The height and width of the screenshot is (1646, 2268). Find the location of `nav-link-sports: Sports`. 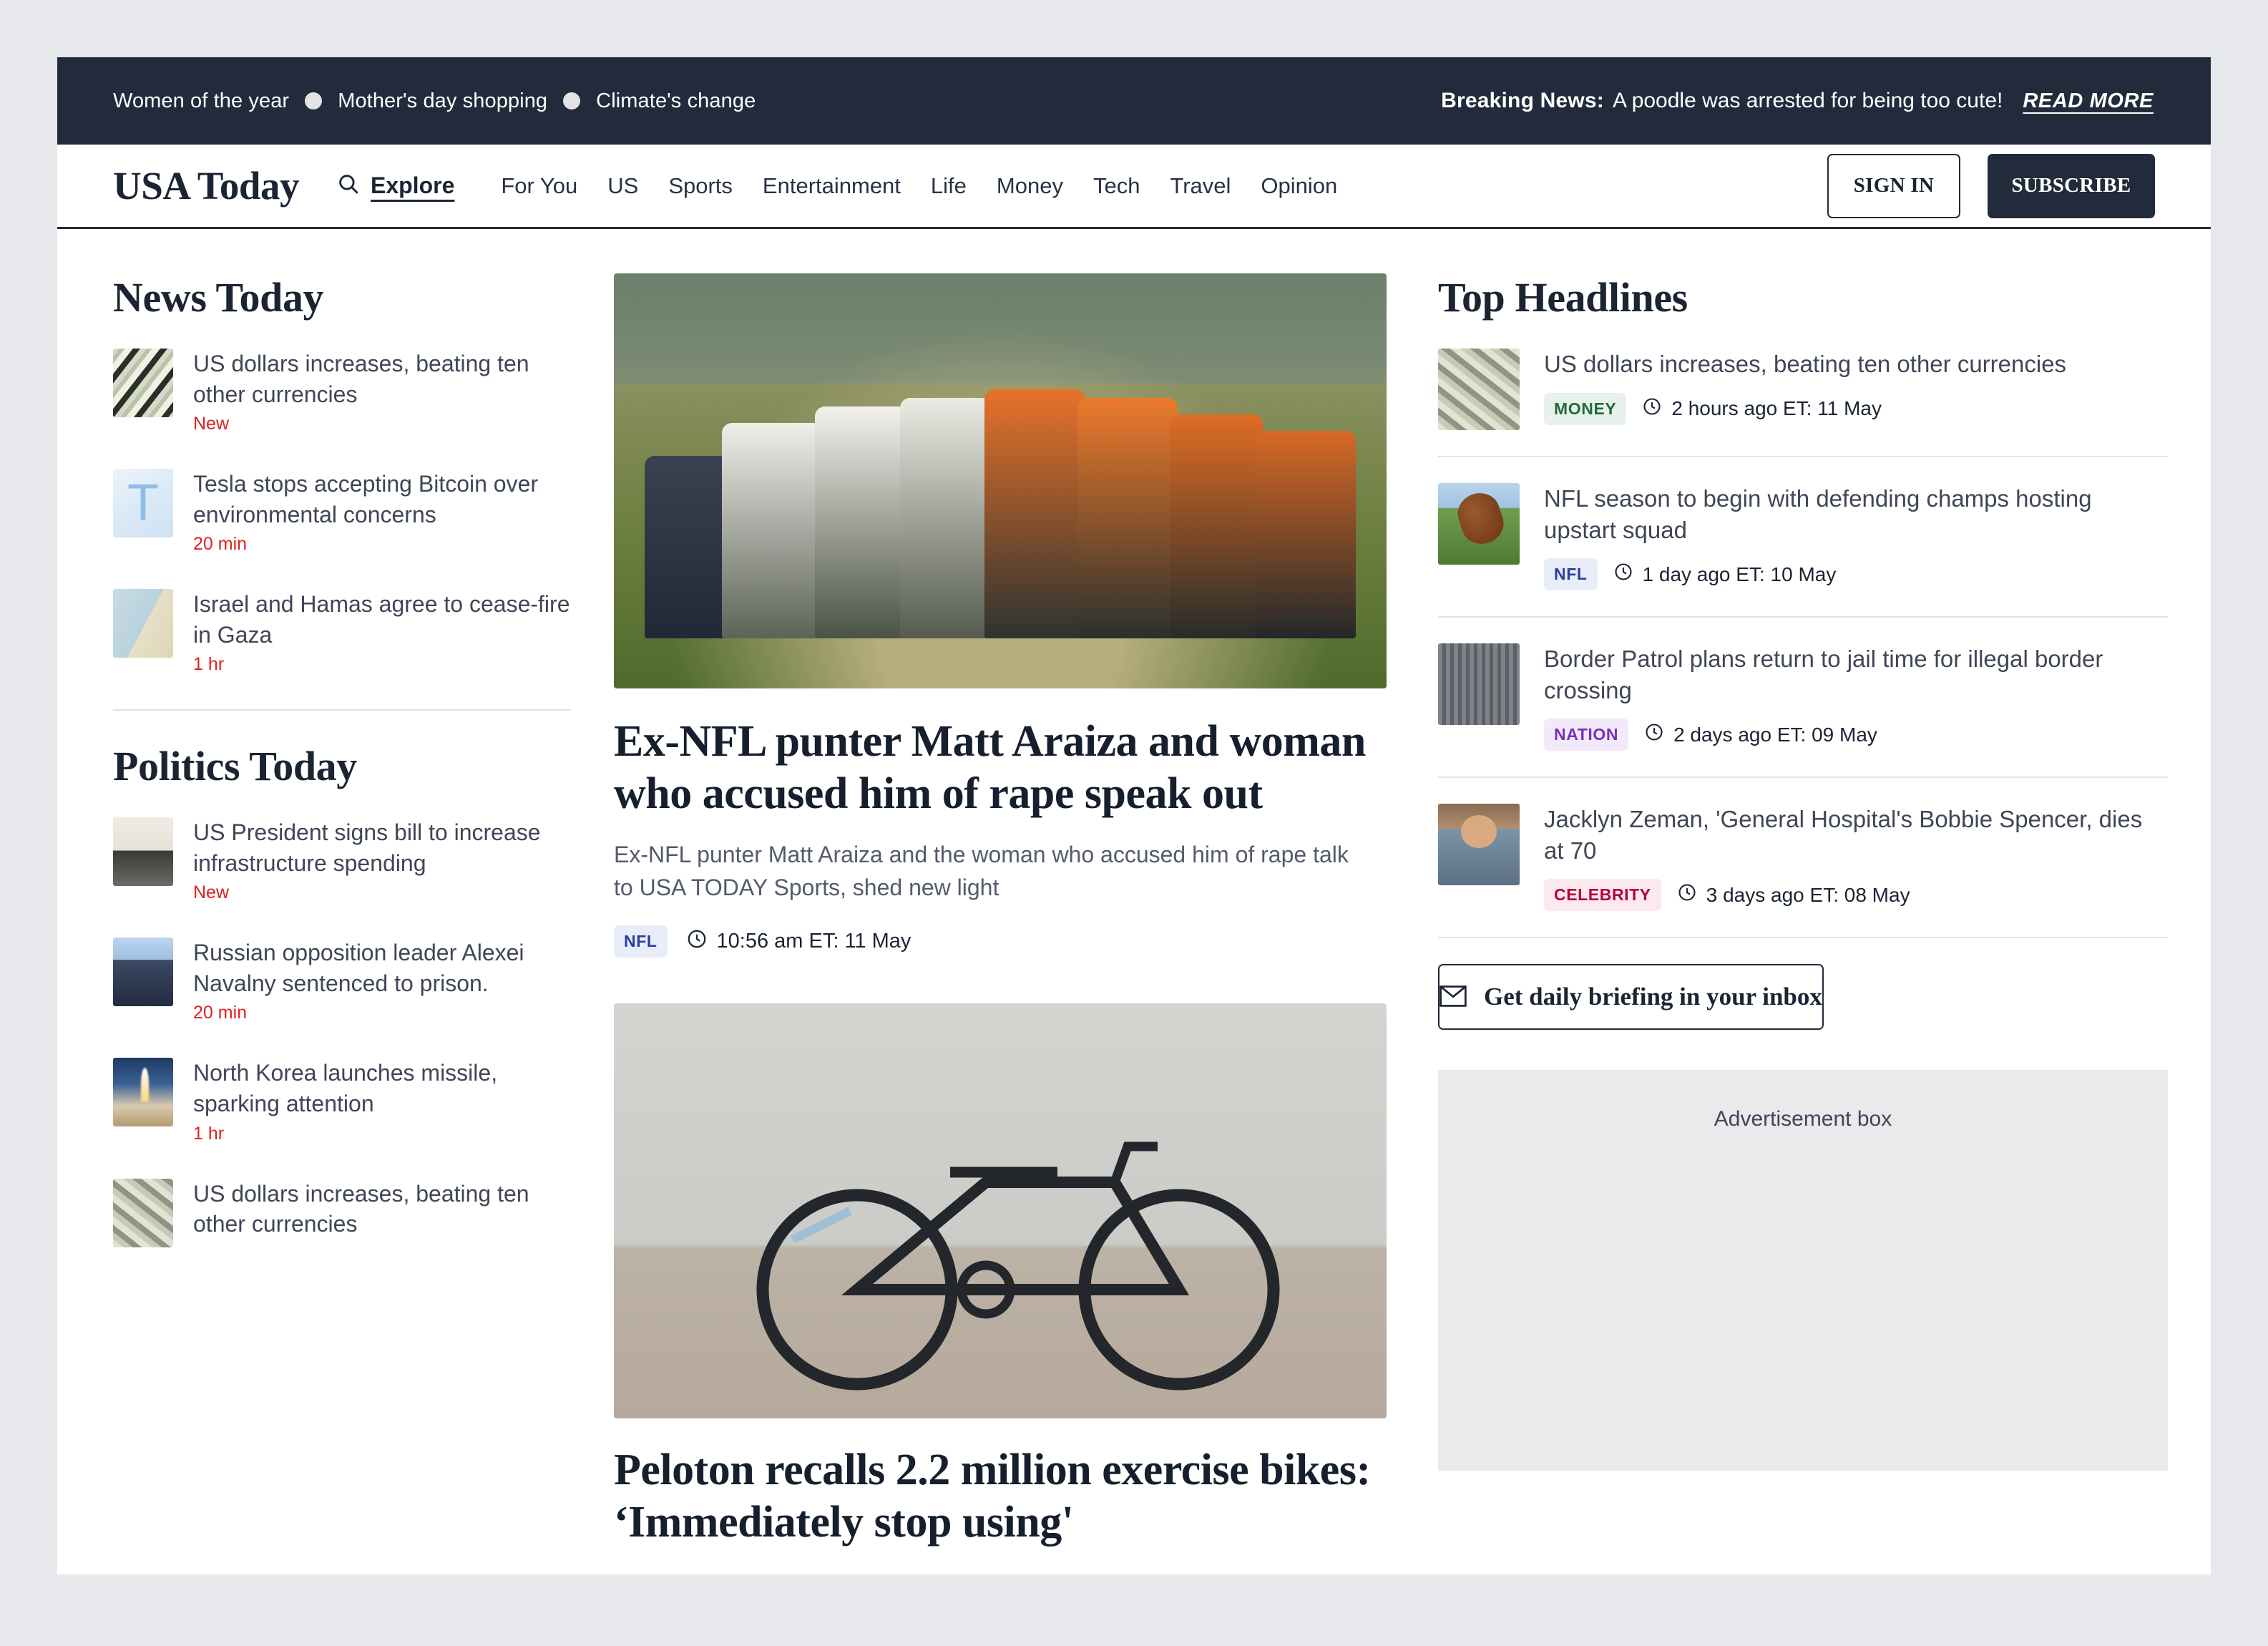

nav-link-sports: Sports is located at coordinates (700, 186).